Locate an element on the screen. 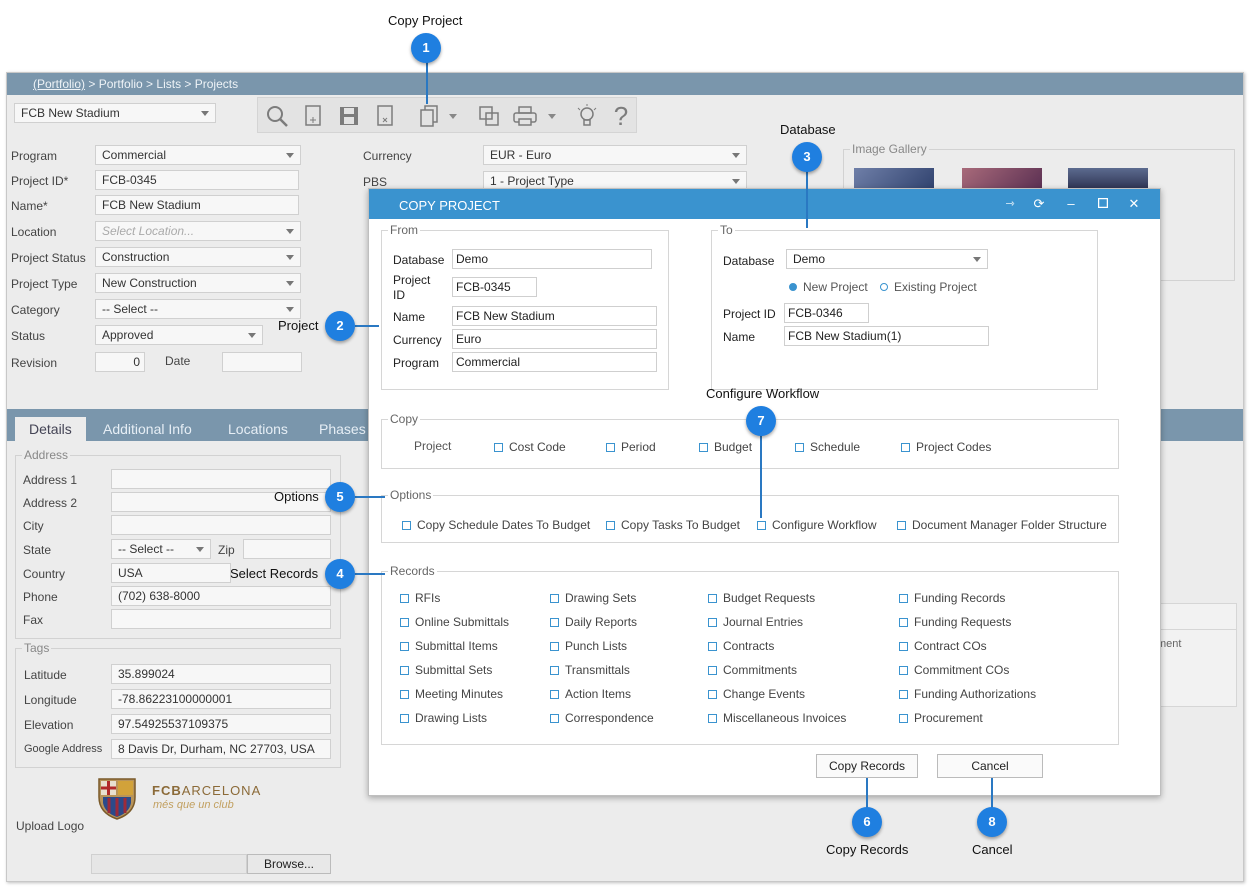 The width and height of the screenshot is (1253, 889). copy-cost-code-checkbox: Cost Code is located at coordinates (530, 447).